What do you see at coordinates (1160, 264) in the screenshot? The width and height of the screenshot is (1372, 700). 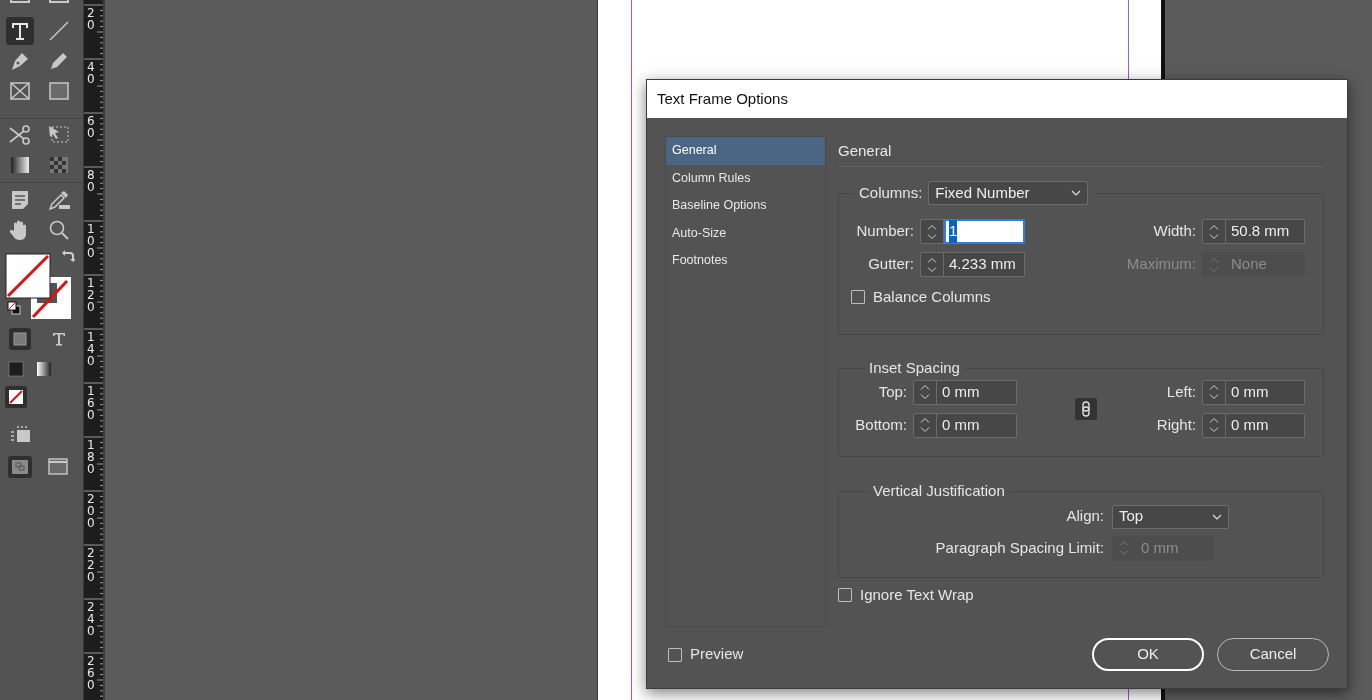 I see `field-label: Maximum:` at bounding box center [1160, 264].